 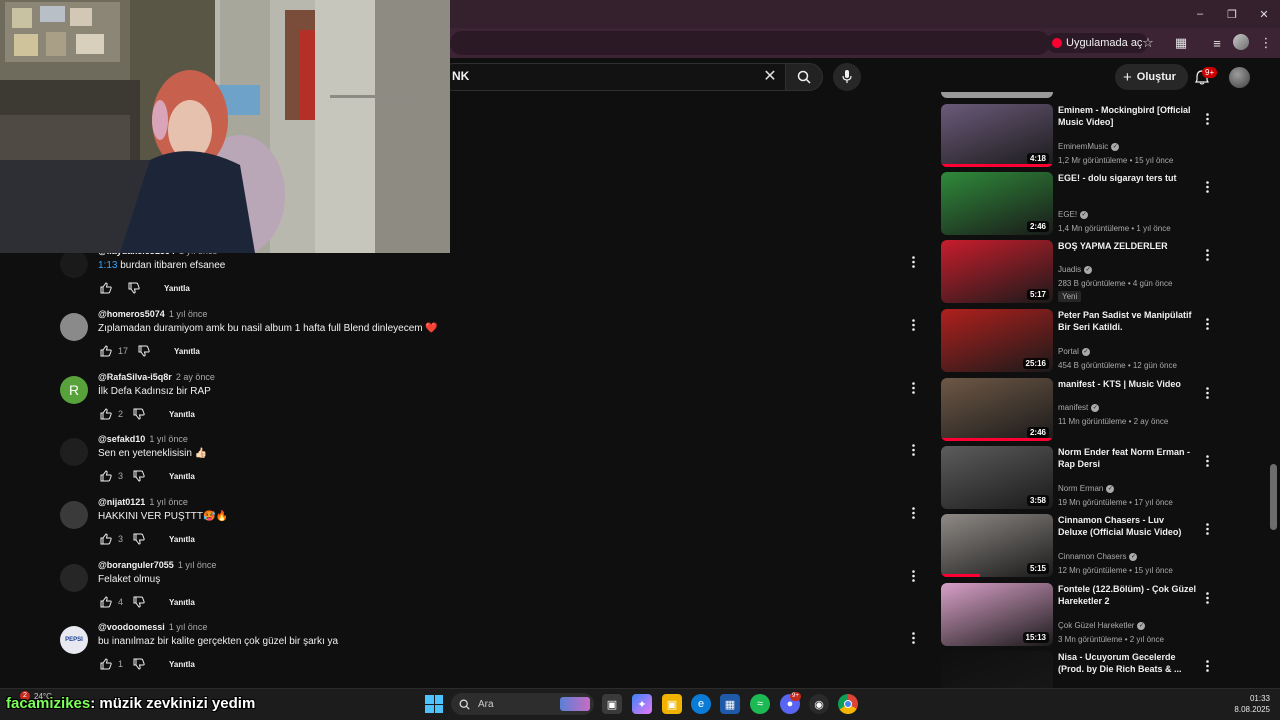 I want to click on video-thumbnail: 25:16, so click(x=997, y=340).